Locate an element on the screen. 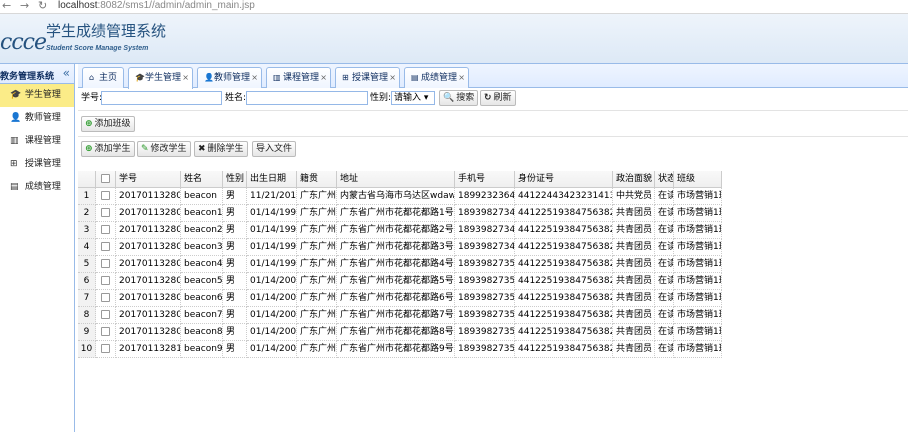 This screenshot has width=908, height=432. tab-teacher: 👤教师管理 × is located at coordinates (229, 77).